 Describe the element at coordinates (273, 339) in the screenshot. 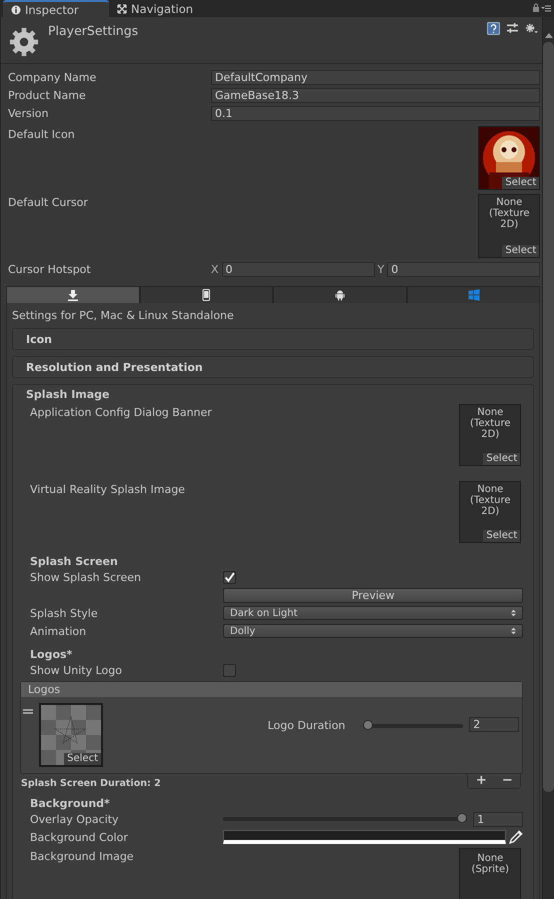

I see `section-header: Icon` at that location.